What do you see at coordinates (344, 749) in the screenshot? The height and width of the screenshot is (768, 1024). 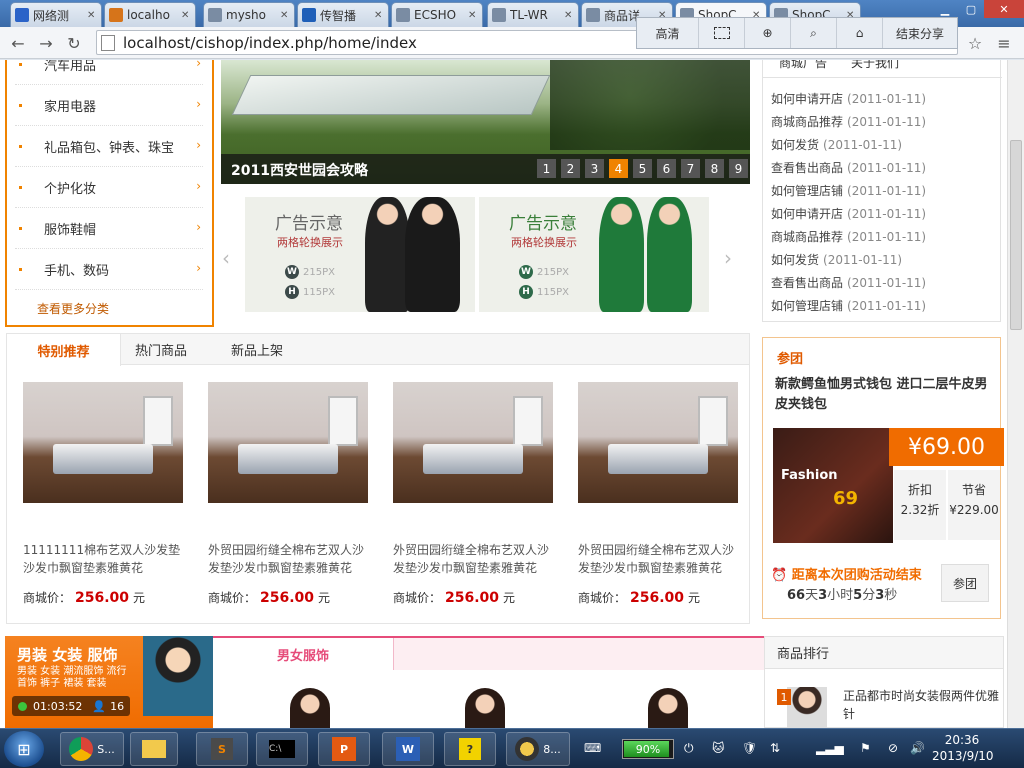 I see `taskbar-presentation: P` at bounding box center [344, 749].